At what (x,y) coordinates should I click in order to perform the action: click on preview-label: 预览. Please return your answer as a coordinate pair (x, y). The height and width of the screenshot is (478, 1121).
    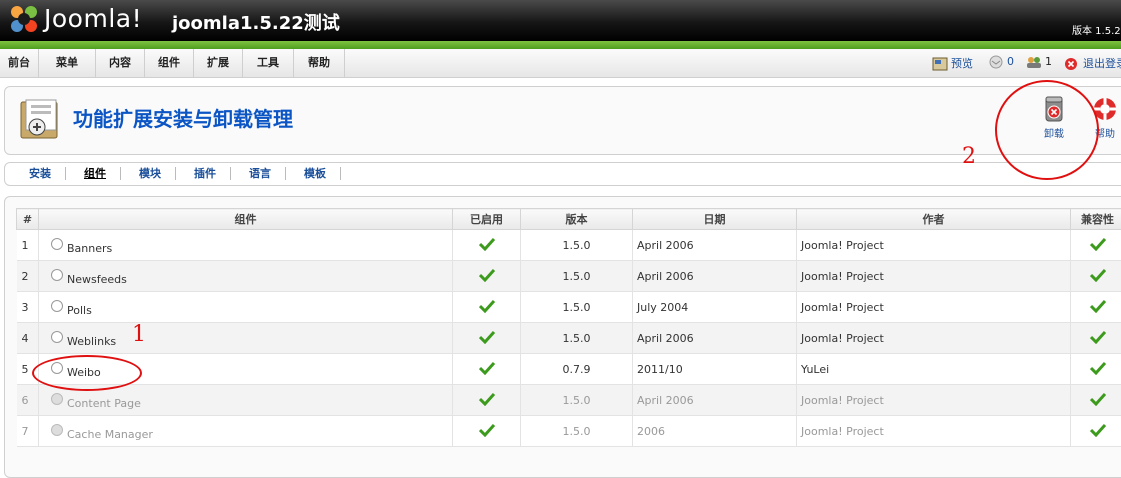
    Looking at the image, I should click on (962, 63).